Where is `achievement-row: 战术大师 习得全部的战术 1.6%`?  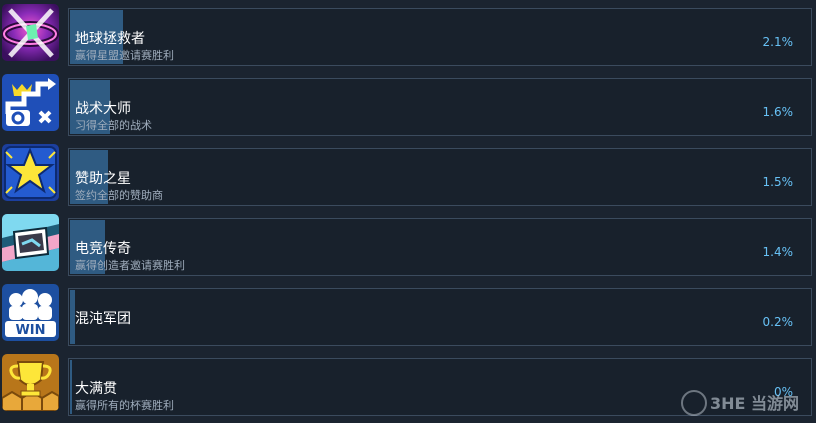
achievement-row: 战术大师 习得全部的战术 1.6% is located at coordinates (408, 105).